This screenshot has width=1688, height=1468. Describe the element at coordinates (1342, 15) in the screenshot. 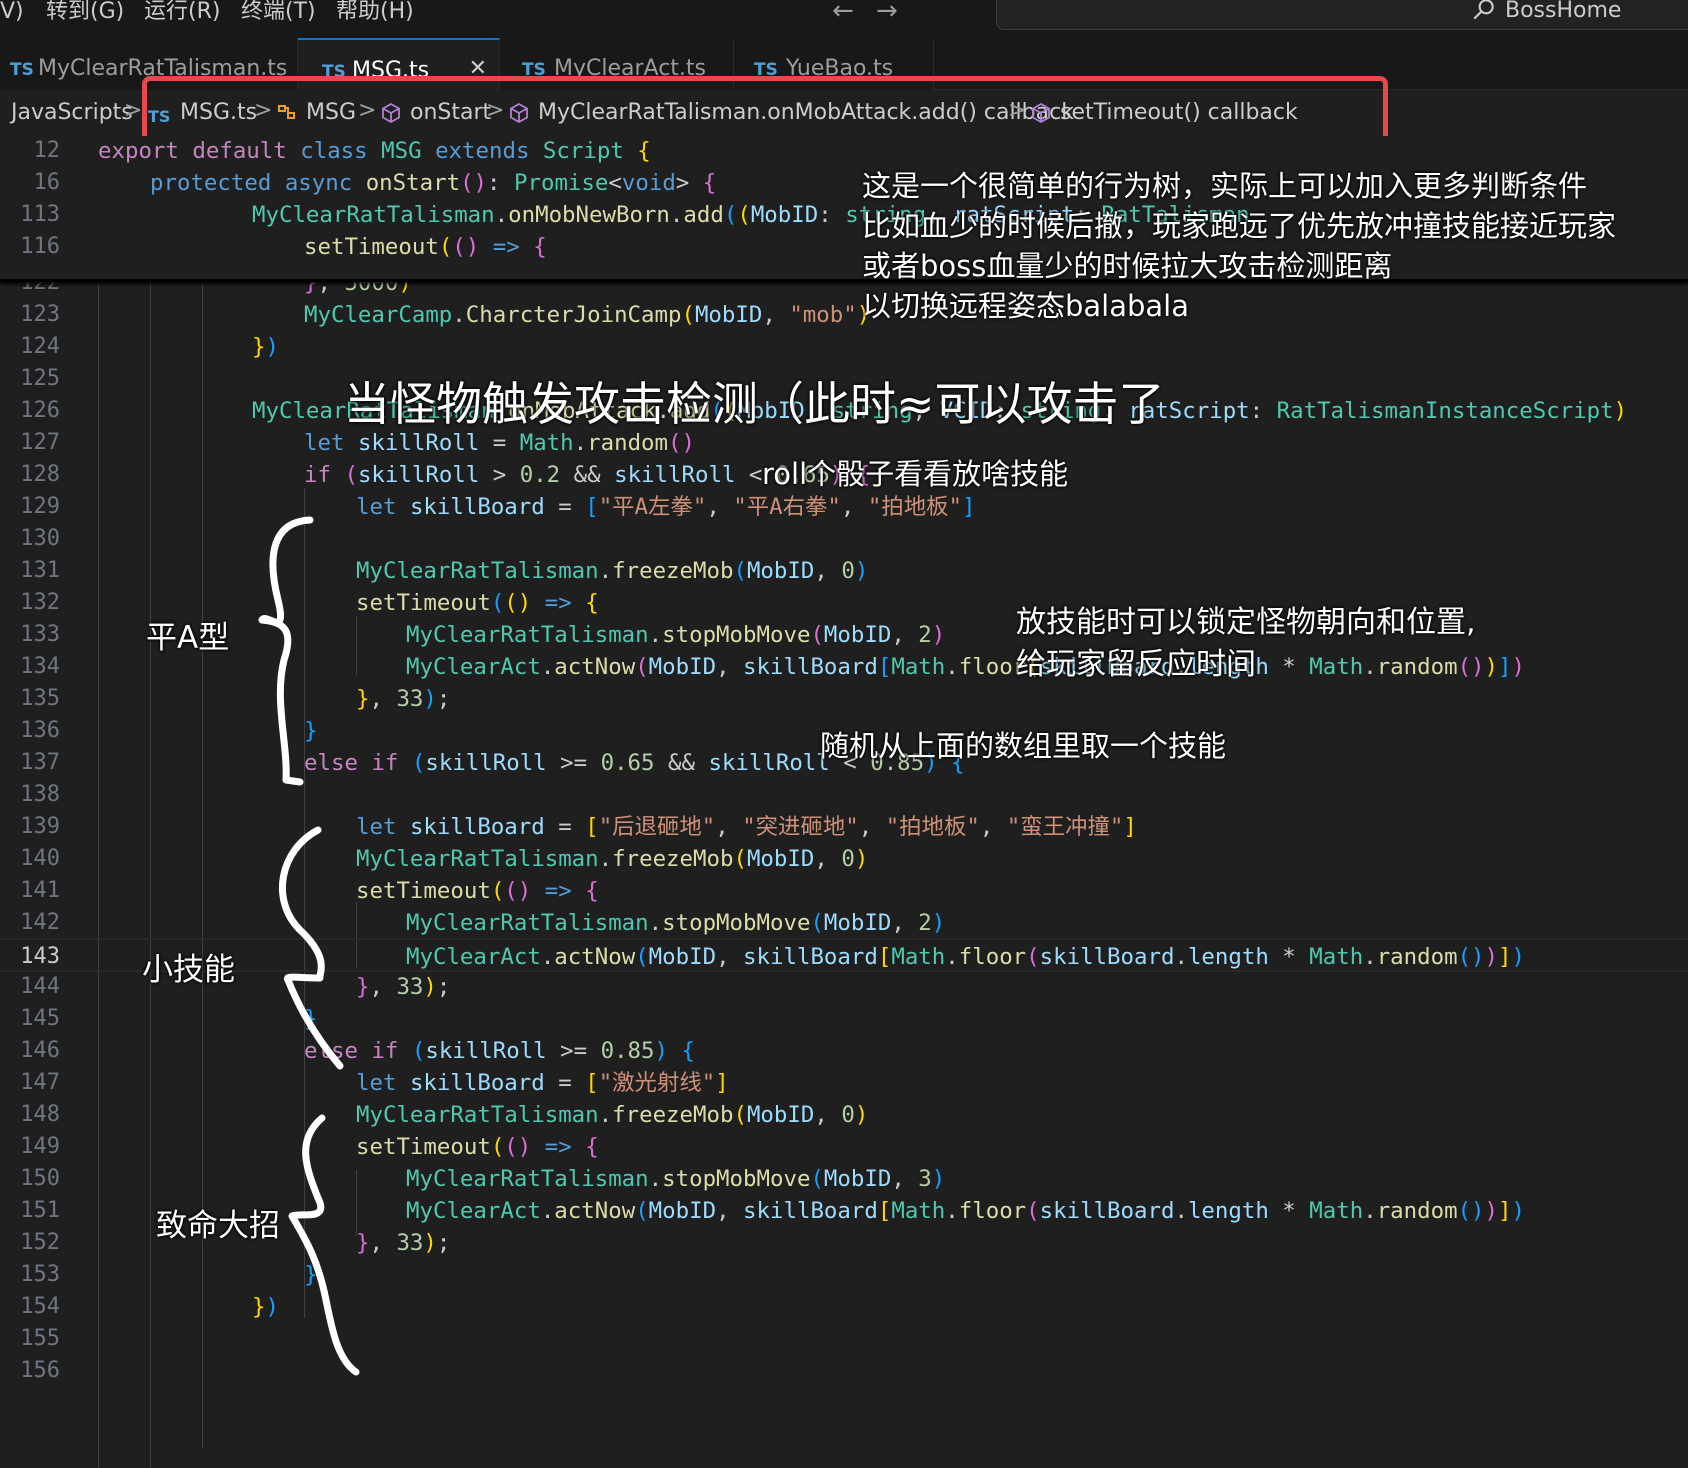

I see `command-center: BossHome` at that location.